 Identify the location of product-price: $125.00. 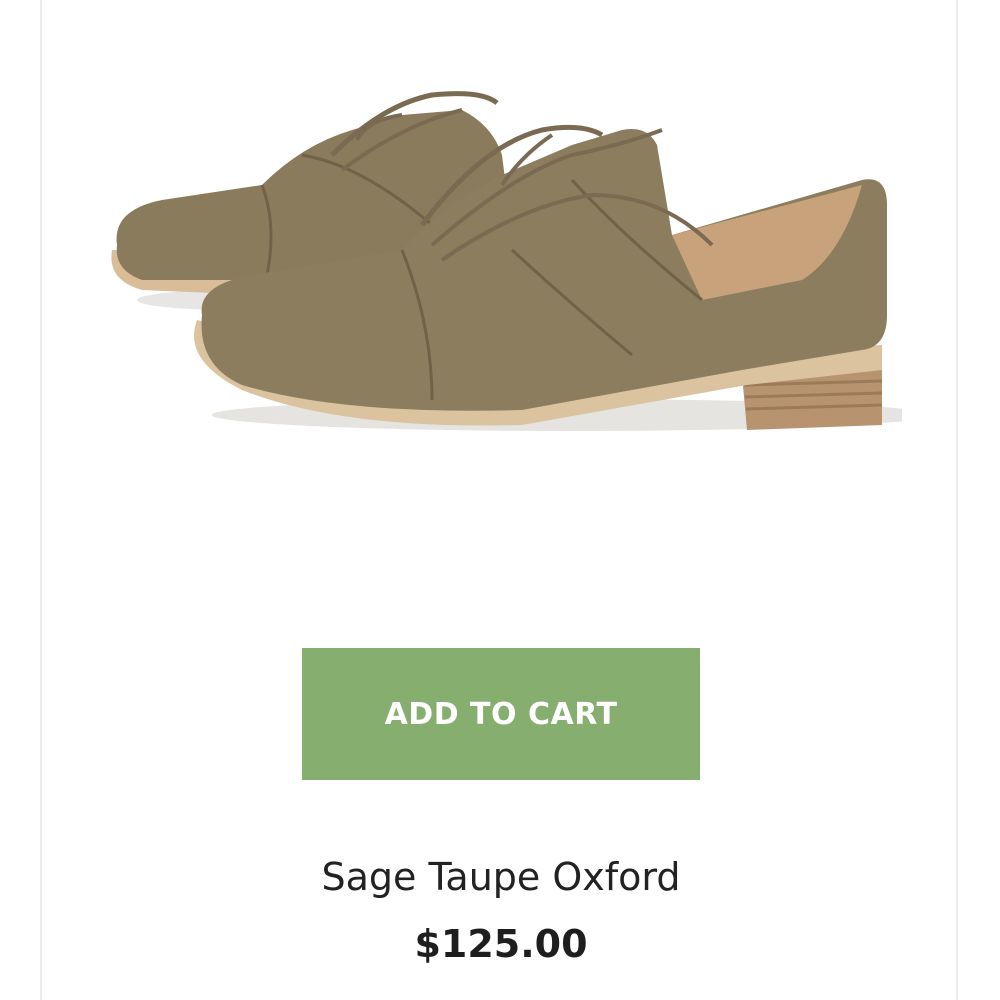
(501, 944).